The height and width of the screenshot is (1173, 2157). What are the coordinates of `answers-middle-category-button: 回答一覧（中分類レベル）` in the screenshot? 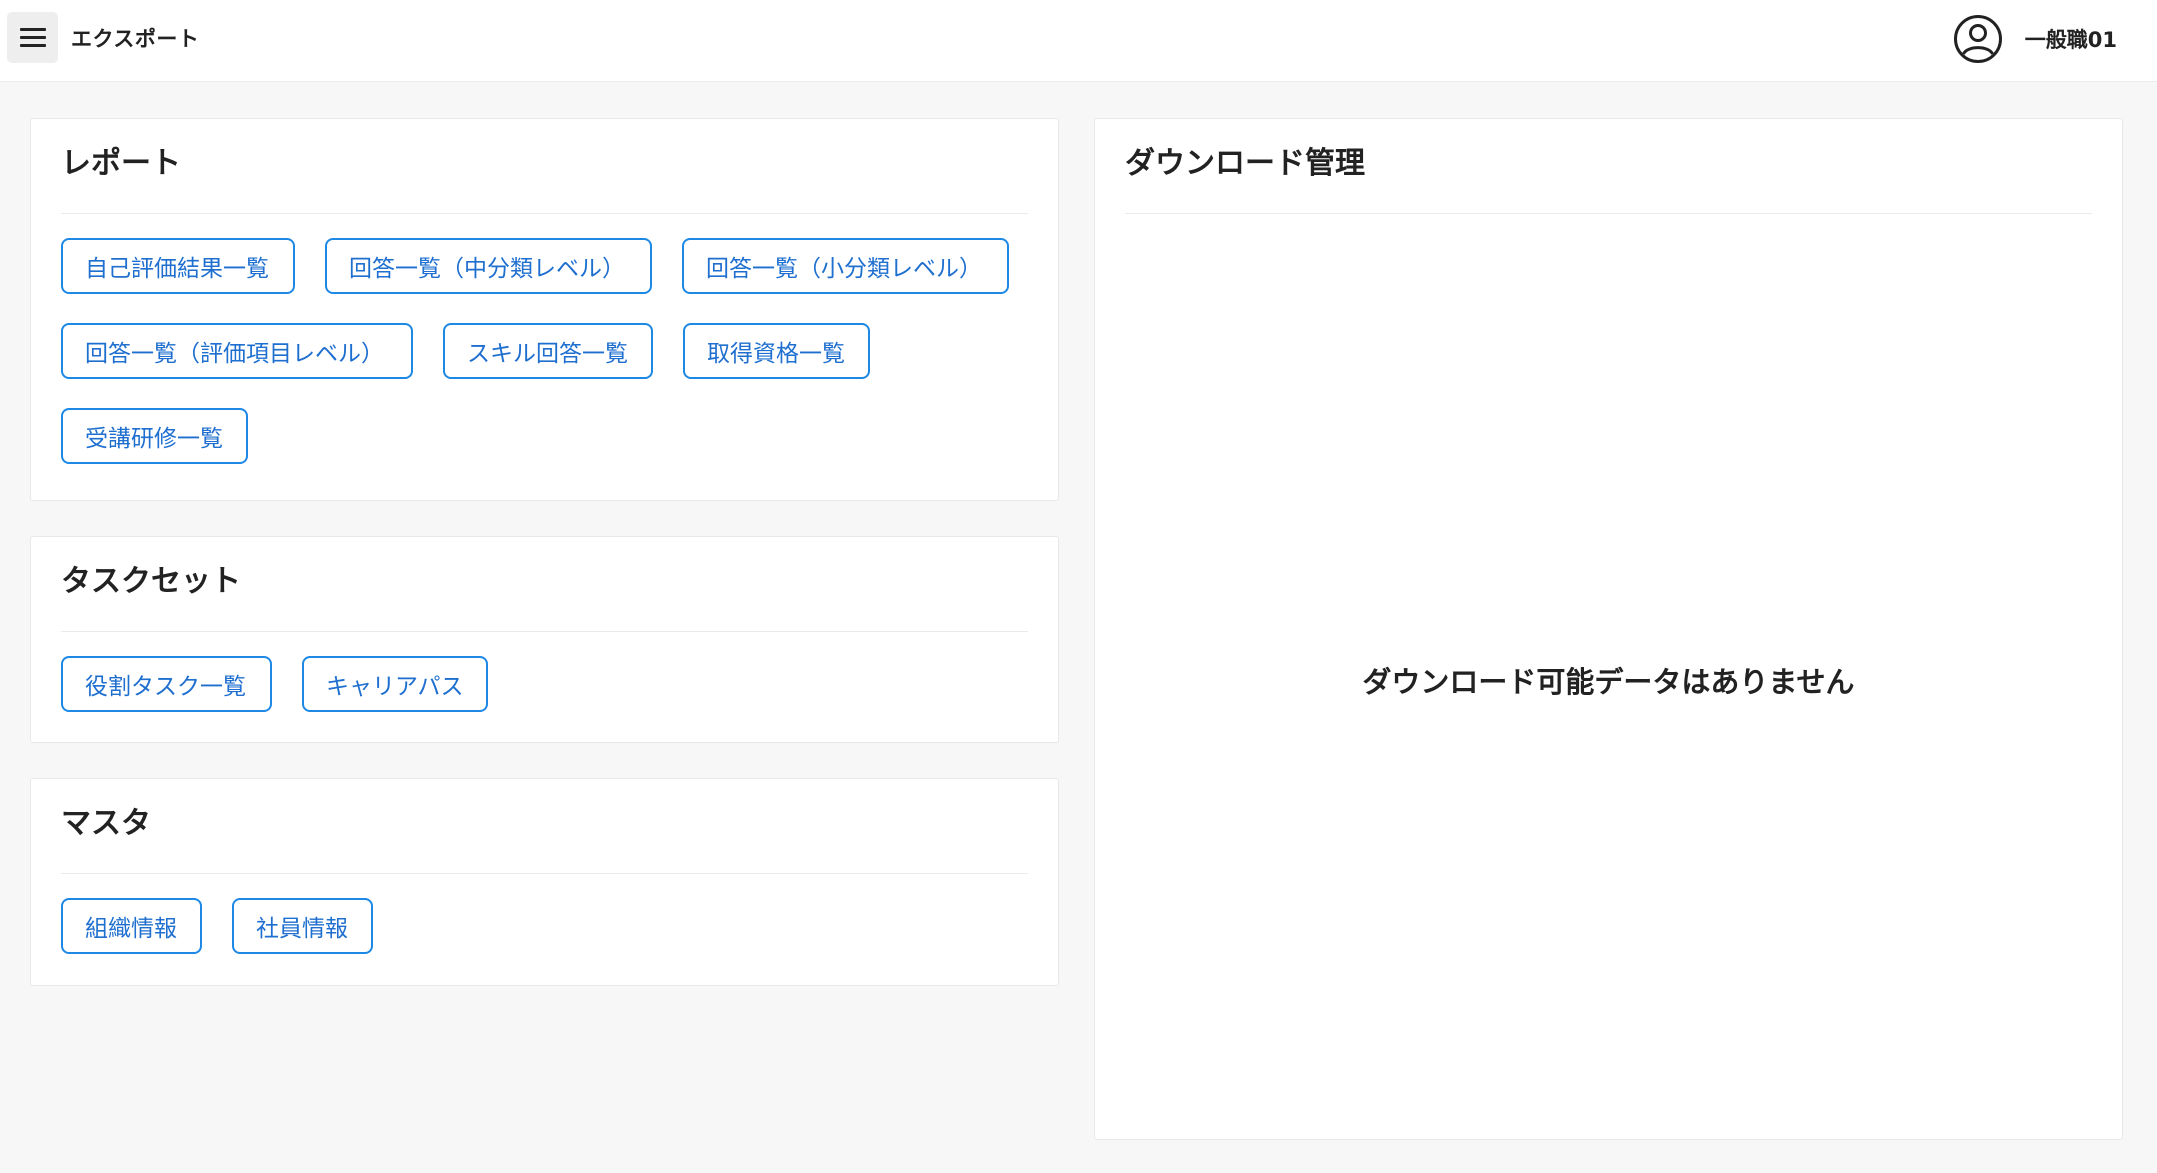 It's located at (488, 266).